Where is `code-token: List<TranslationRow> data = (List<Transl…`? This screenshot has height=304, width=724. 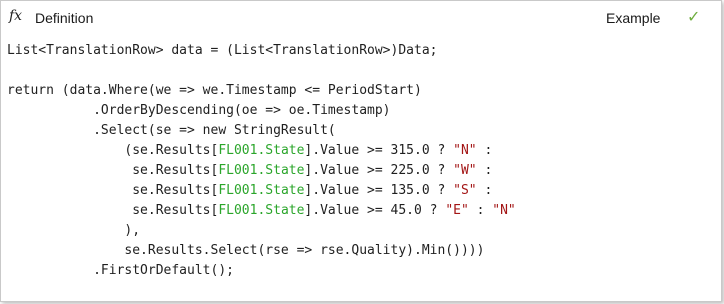
code-token: List<TranslationRow> data = (List<Transl… is located at coordinates (222, 50).